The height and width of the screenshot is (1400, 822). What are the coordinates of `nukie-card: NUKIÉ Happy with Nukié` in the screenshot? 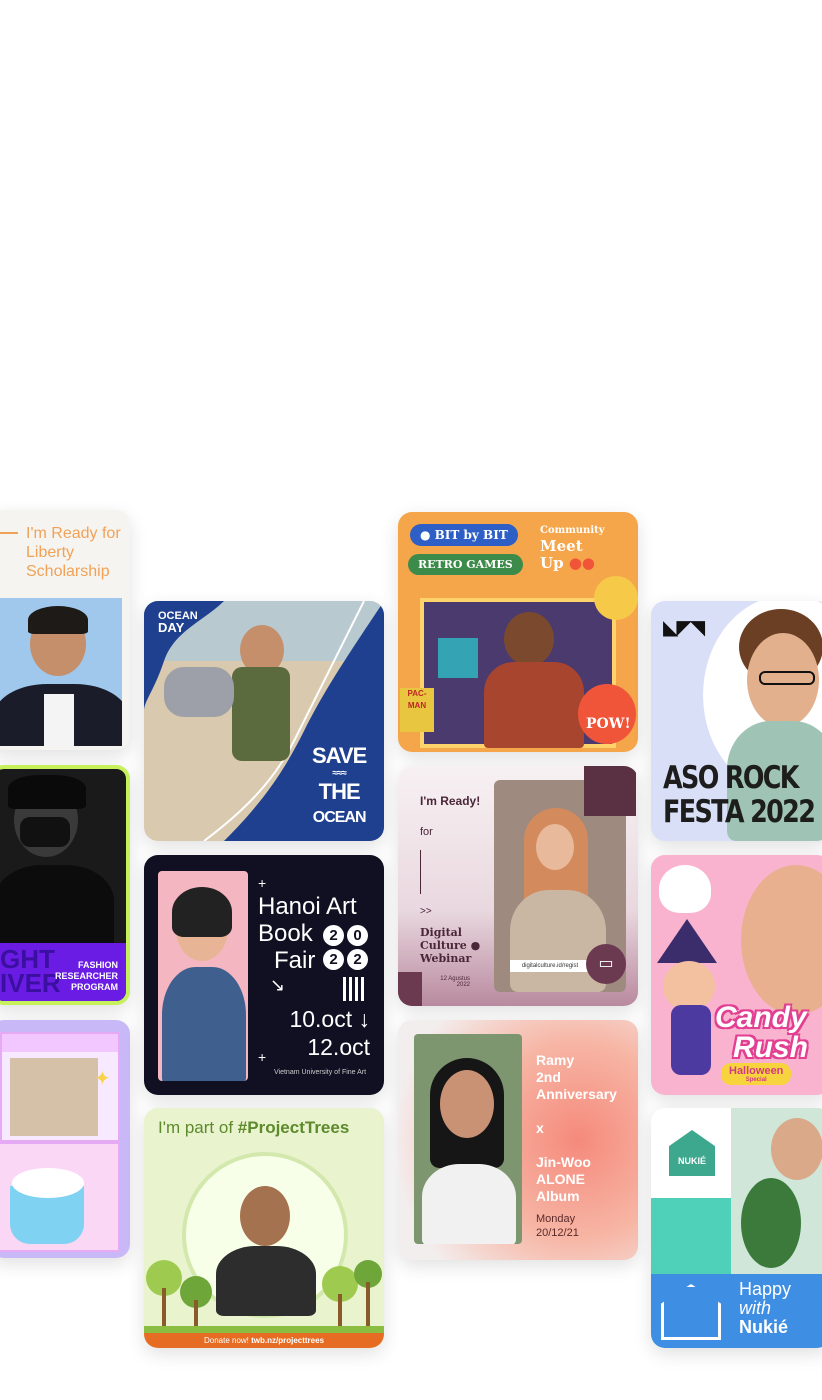 It's located at (736, 1228).